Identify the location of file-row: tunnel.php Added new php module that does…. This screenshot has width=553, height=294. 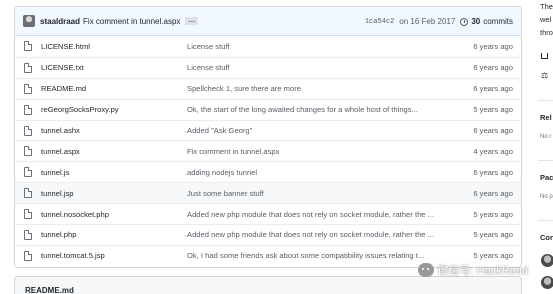
(268, 234).